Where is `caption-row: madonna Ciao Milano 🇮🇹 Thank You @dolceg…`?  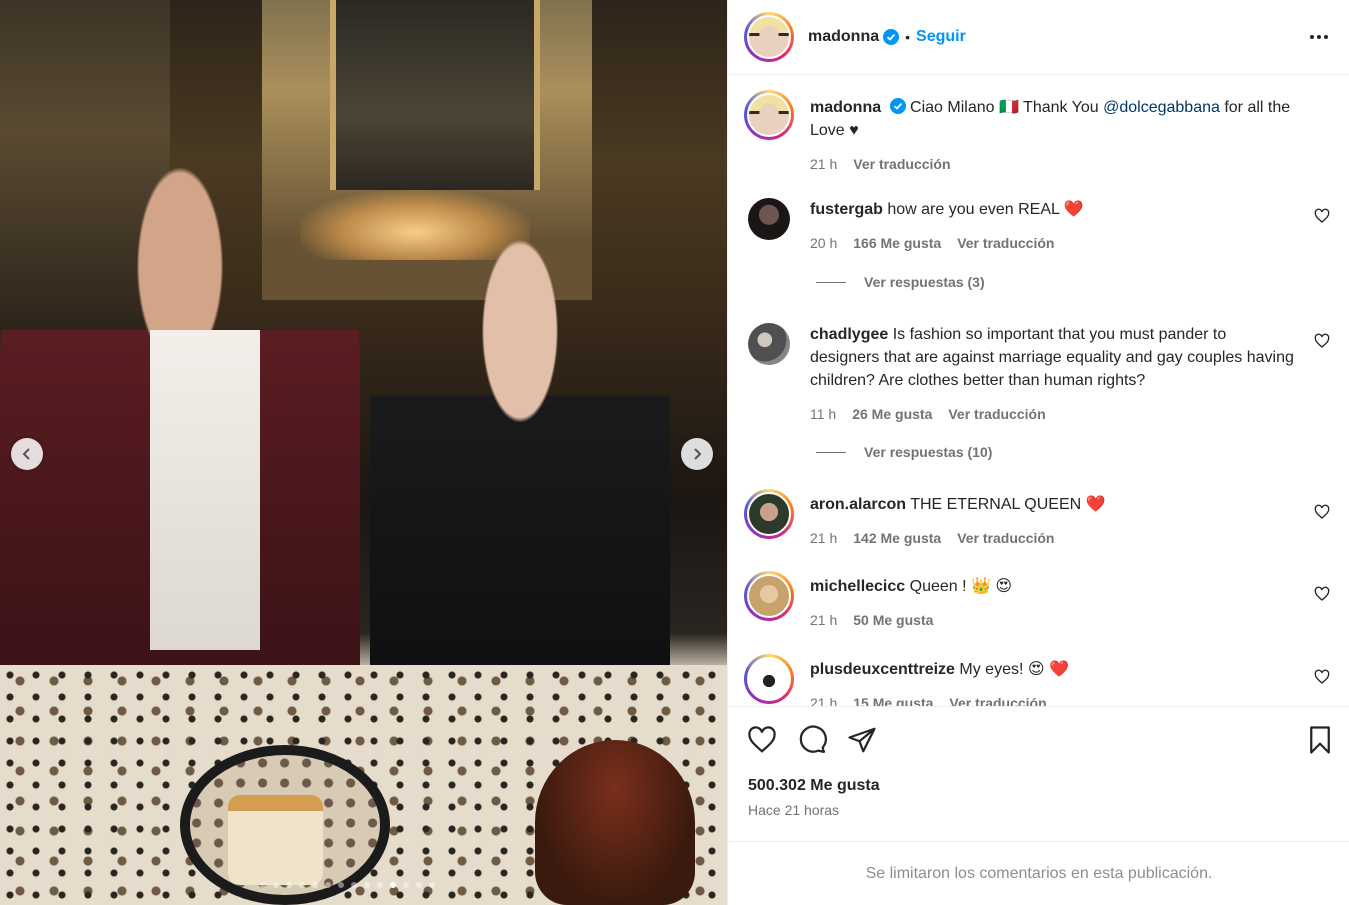 caption-row: madonna Ciao Milano 🇮🇹 Thank You @dolceg… is located at coordinates (1039, 137).